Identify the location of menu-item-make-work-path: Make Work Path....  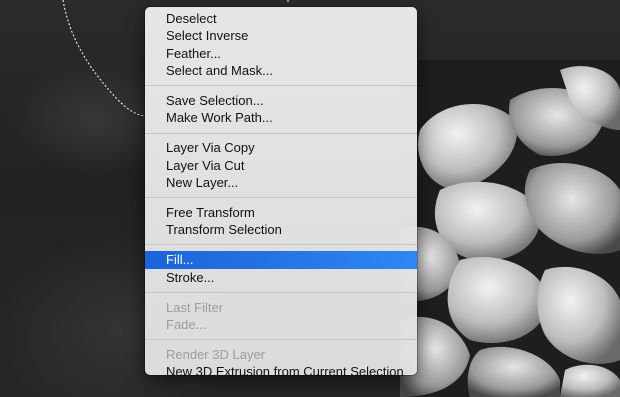
(281, 117).